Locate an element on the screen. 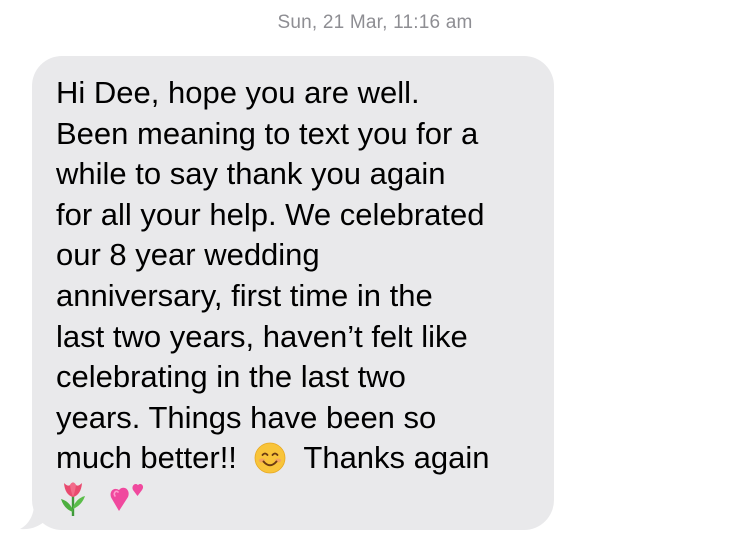 Image resolution: width=750 pixels, height=547 pixels. message-line: while to say thank you again is located at coordinates (251, 174).